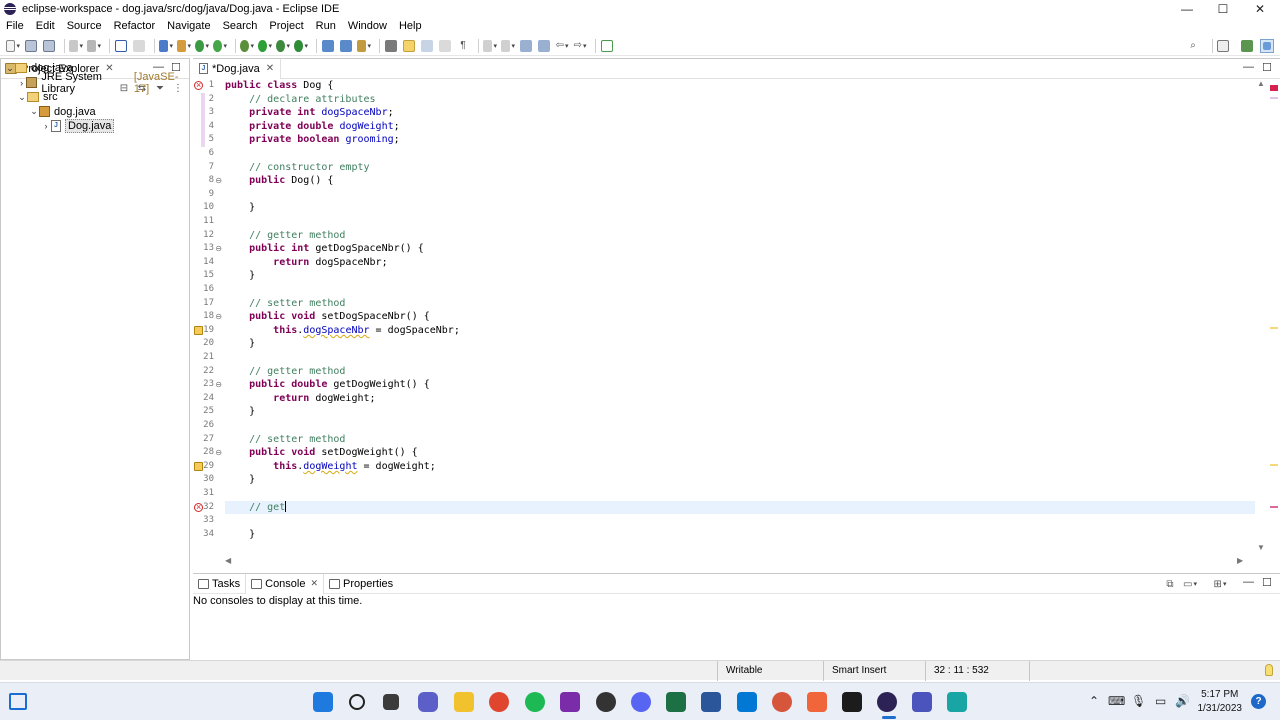 This screenshot has width=1280, height=720. Describe the element at coordinates (1170, 584) in the screenshot. I see `open-console-icon: ⧉` at that location.